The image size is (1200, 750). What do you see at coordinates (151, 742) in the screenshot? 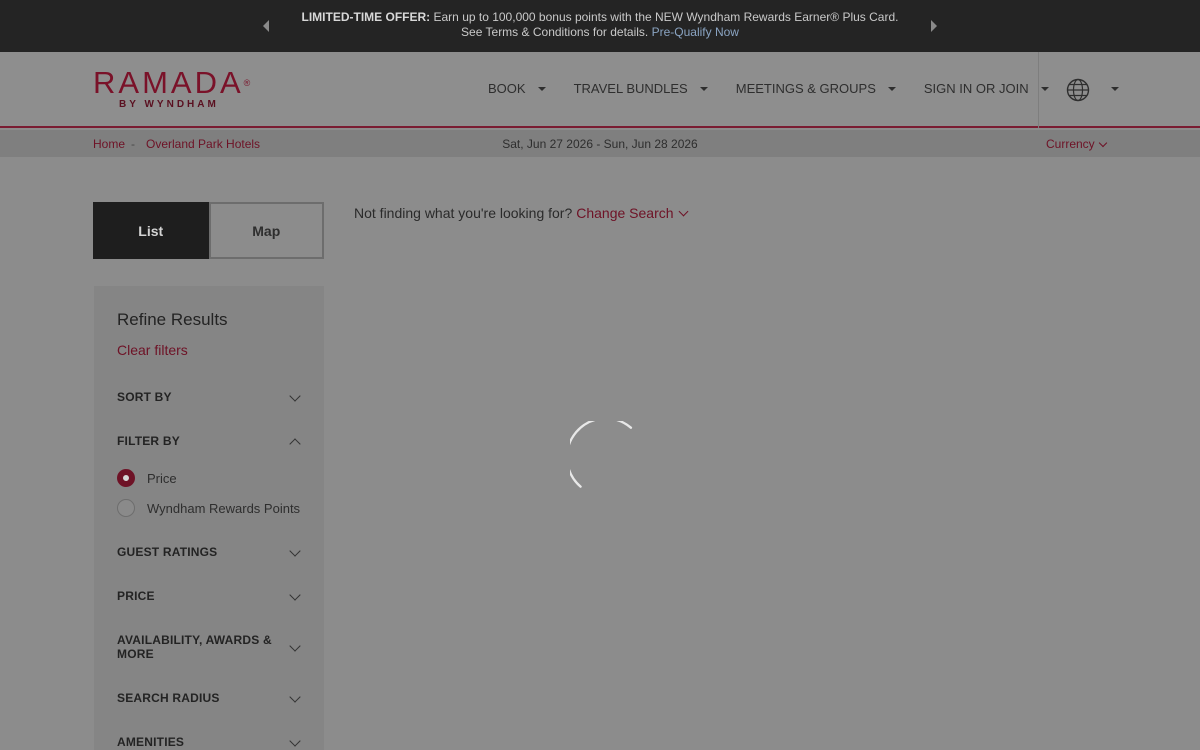
I see `section-amenities-label: AMENITIES` at bounding box center [151, 742].